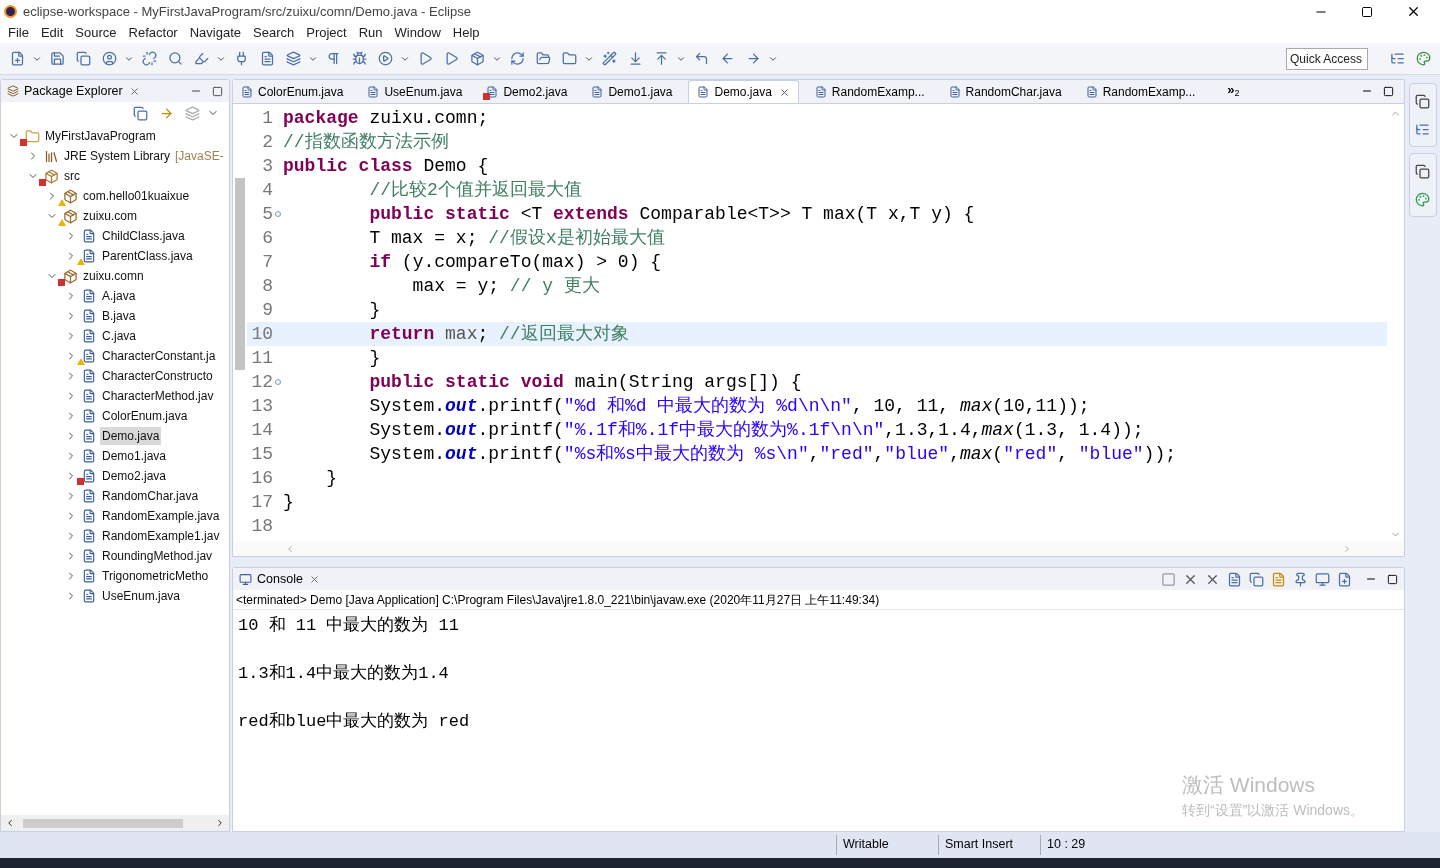 The height and width of the screenshot is (868, 1440). What do you see at coordinates (1322, 579) in the screenshot?
I see `display-icon` at bounding box center [1322, 579].